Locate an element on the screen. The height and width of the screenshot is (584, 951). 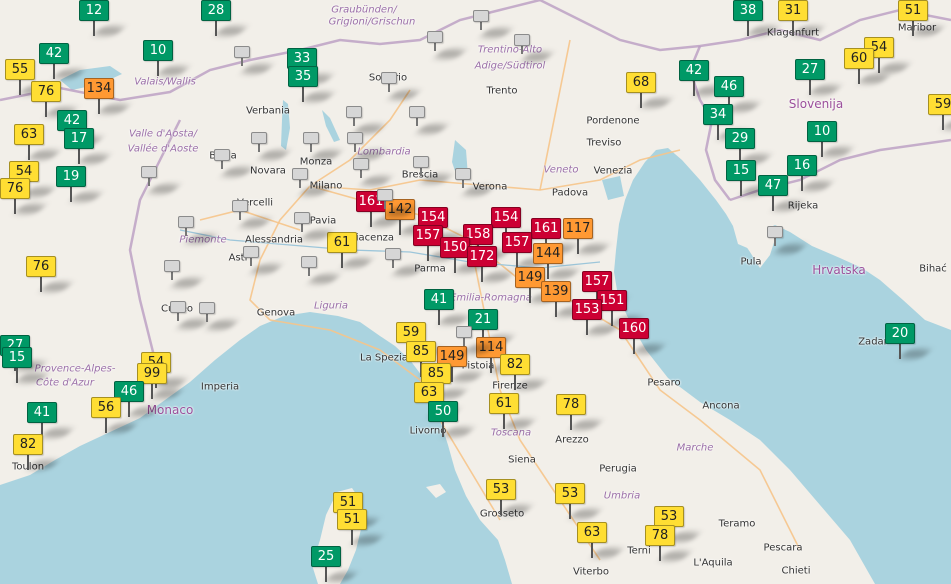
aqi-value-badge: 41 is located at coordinates (439, 299).